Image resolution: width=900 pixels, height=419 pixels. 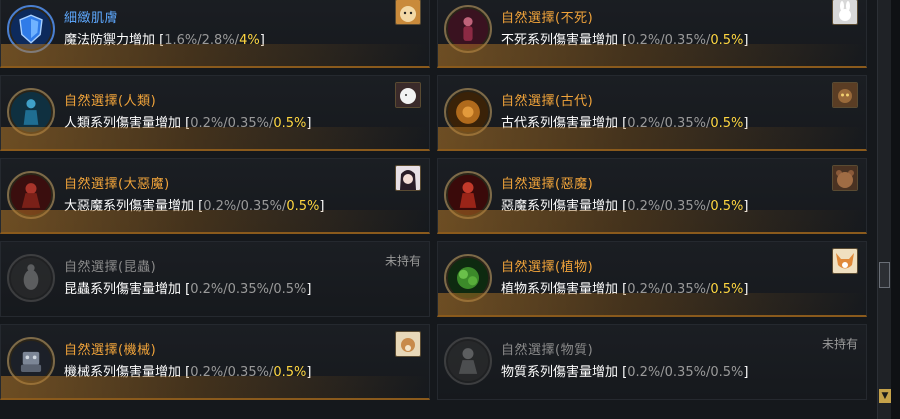 I want to click on skill-description: 人類系列傷害量增加 [0.2%/0.35%/0.5%], so click(x=188, y=123).